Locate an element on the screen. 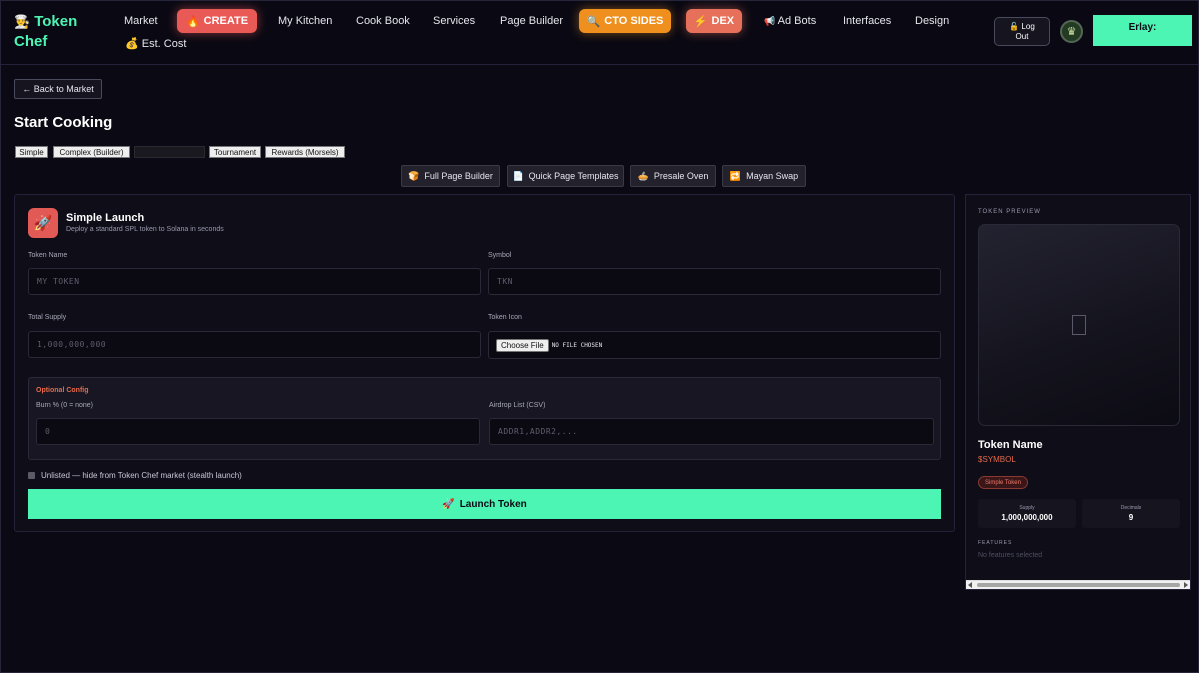  tab-complex-builder: Complex (Builder) is located at coordinates (91, 152).